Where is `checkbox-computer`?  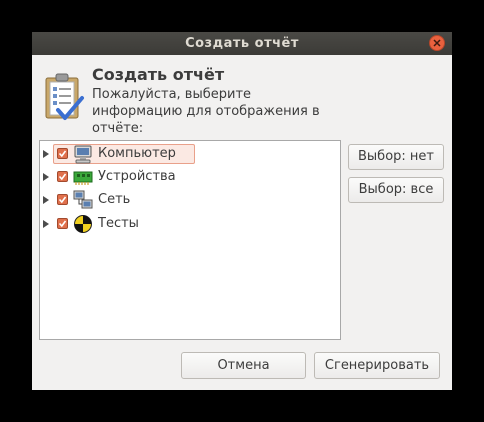
checkbox-computer is located at coordinates (62, 153).